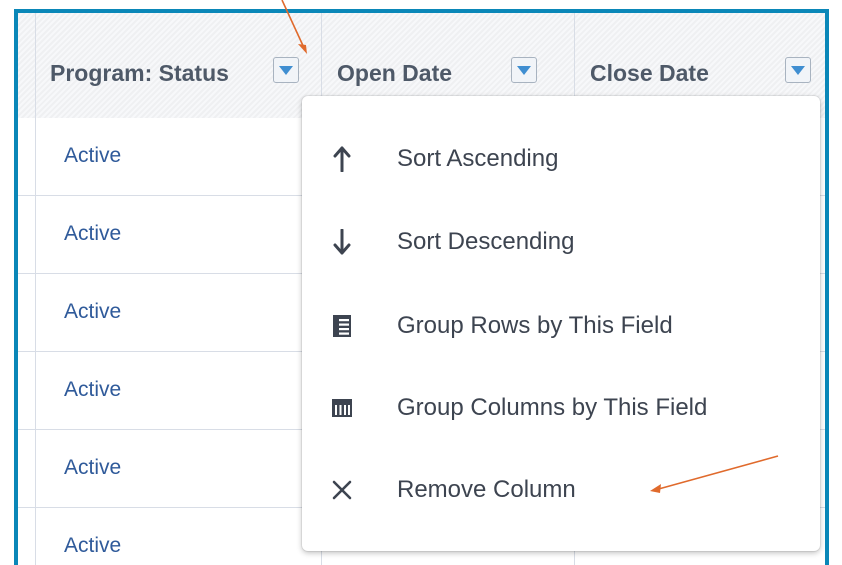 The image size is (842, 565). I want to click on group-columns-icon, so click(342, 408).